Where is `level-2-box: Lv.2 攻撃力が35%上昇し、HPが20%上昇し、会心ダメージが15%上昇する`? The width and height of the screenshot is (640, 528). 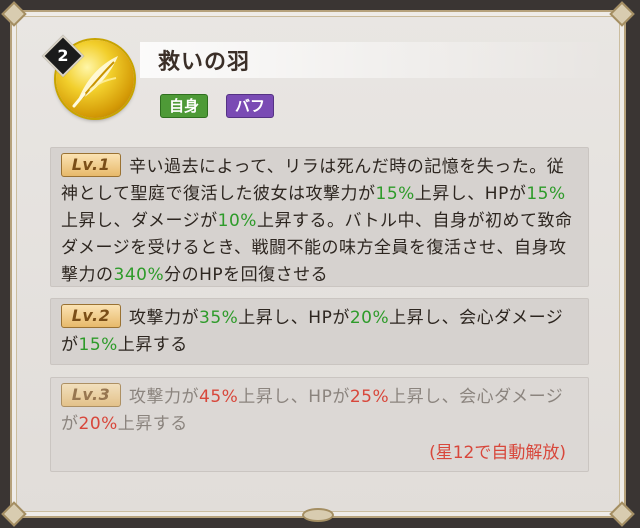 level-2-box: Lv.2 攻撃力が35%上昇し、HPが20%上昇し、会心ダメージが15%上昇する is located at coordinates (319, 331).